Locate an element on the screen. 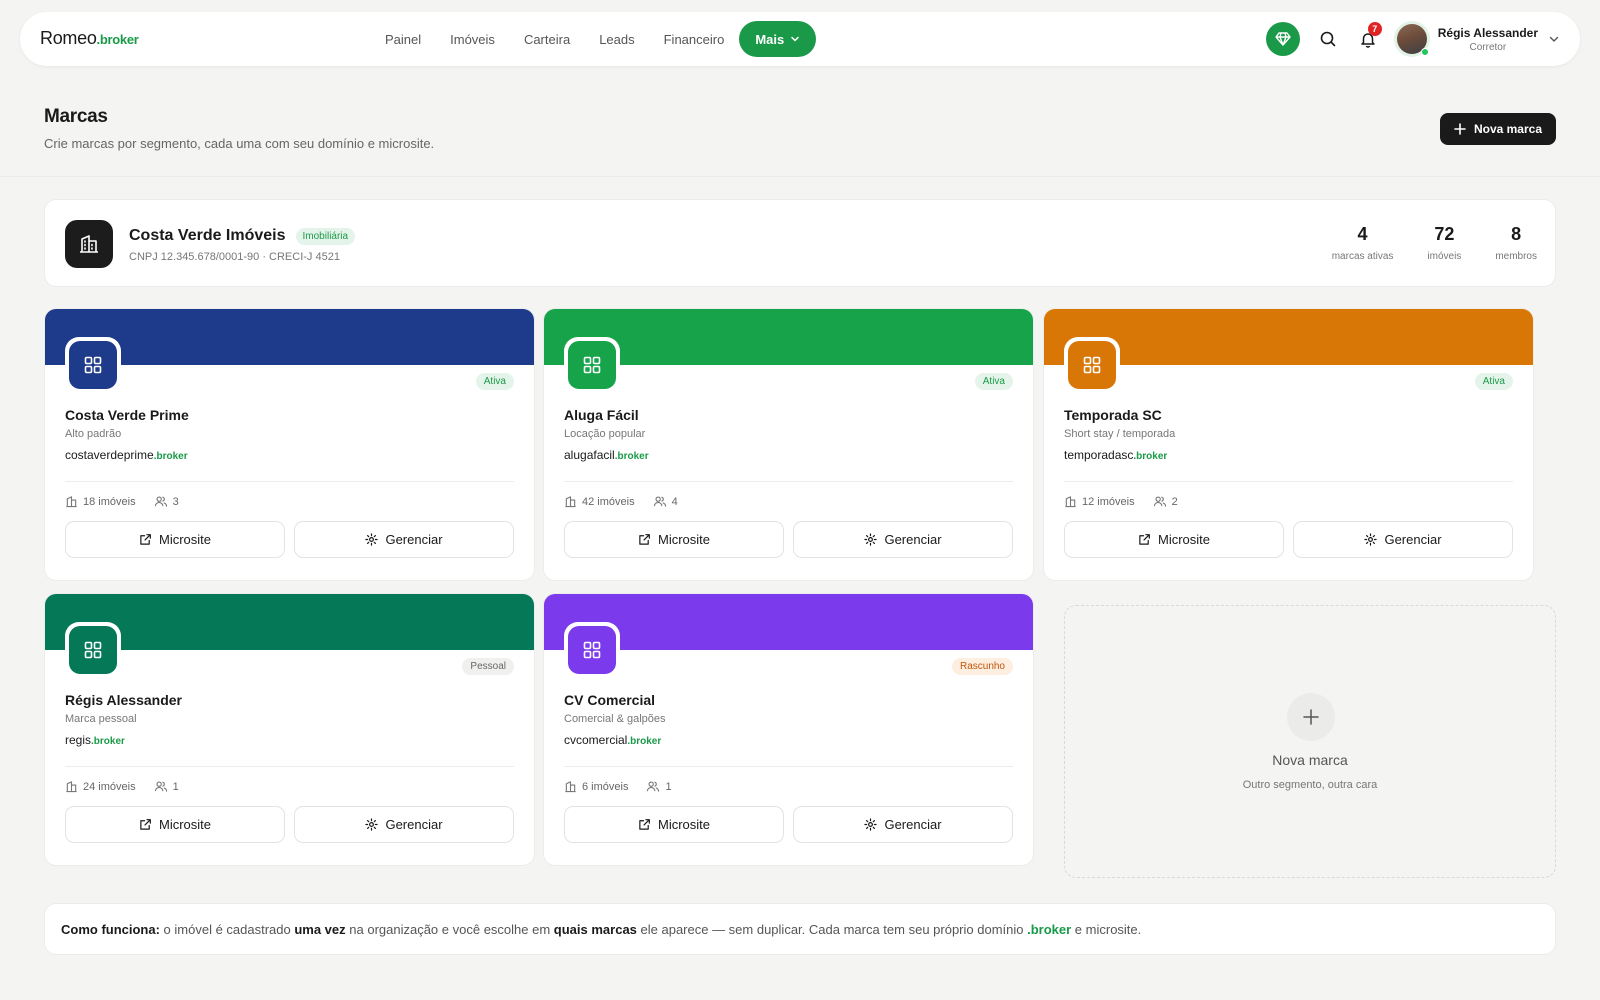 Image resolution: width=1600 pixels, height=1000 pixels. organization-name-text: Costa Verde Imóveis is located at coordinates (207, 235).